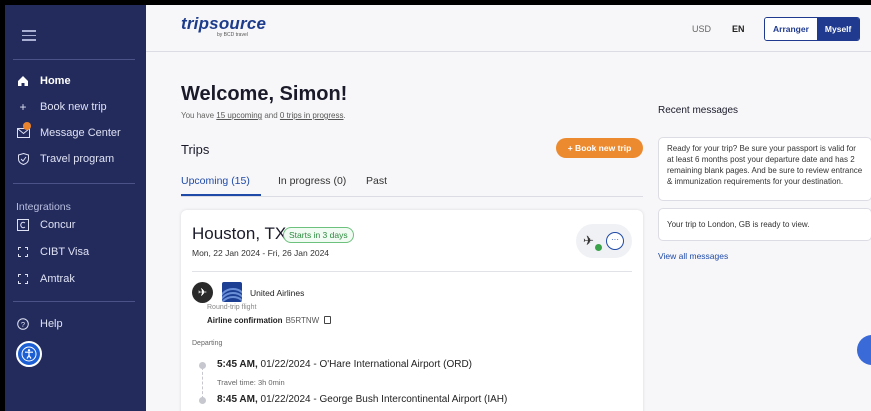 This screenshot has width=871, height=411. I want to click on sidebar-item-label: CIBT Visa, so click(65, 252).